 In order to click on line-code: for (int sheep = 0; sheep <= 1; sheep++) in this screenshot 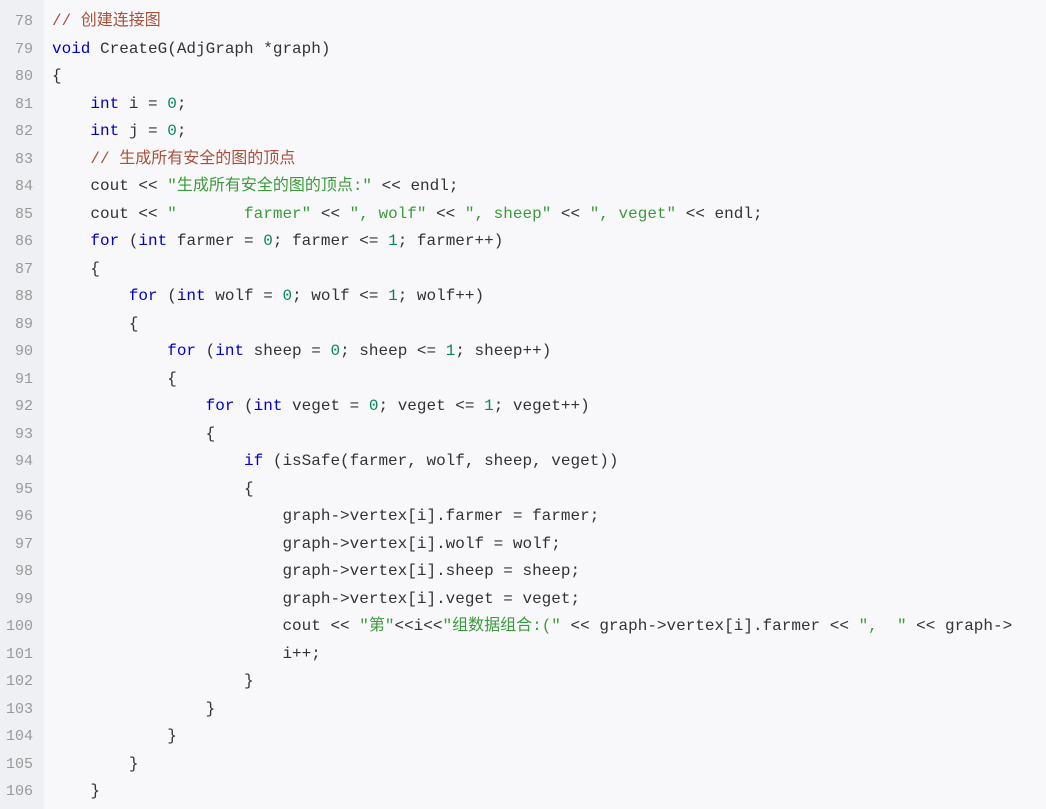, I will do `click(301, 352)`.